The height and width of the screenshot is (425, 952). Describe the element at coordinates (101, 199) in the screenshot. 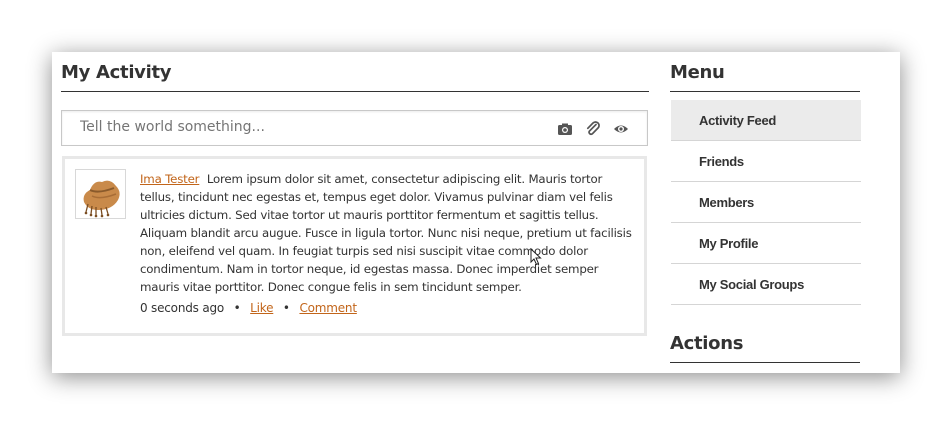

I see `cowboy-hat-icon` at that location.